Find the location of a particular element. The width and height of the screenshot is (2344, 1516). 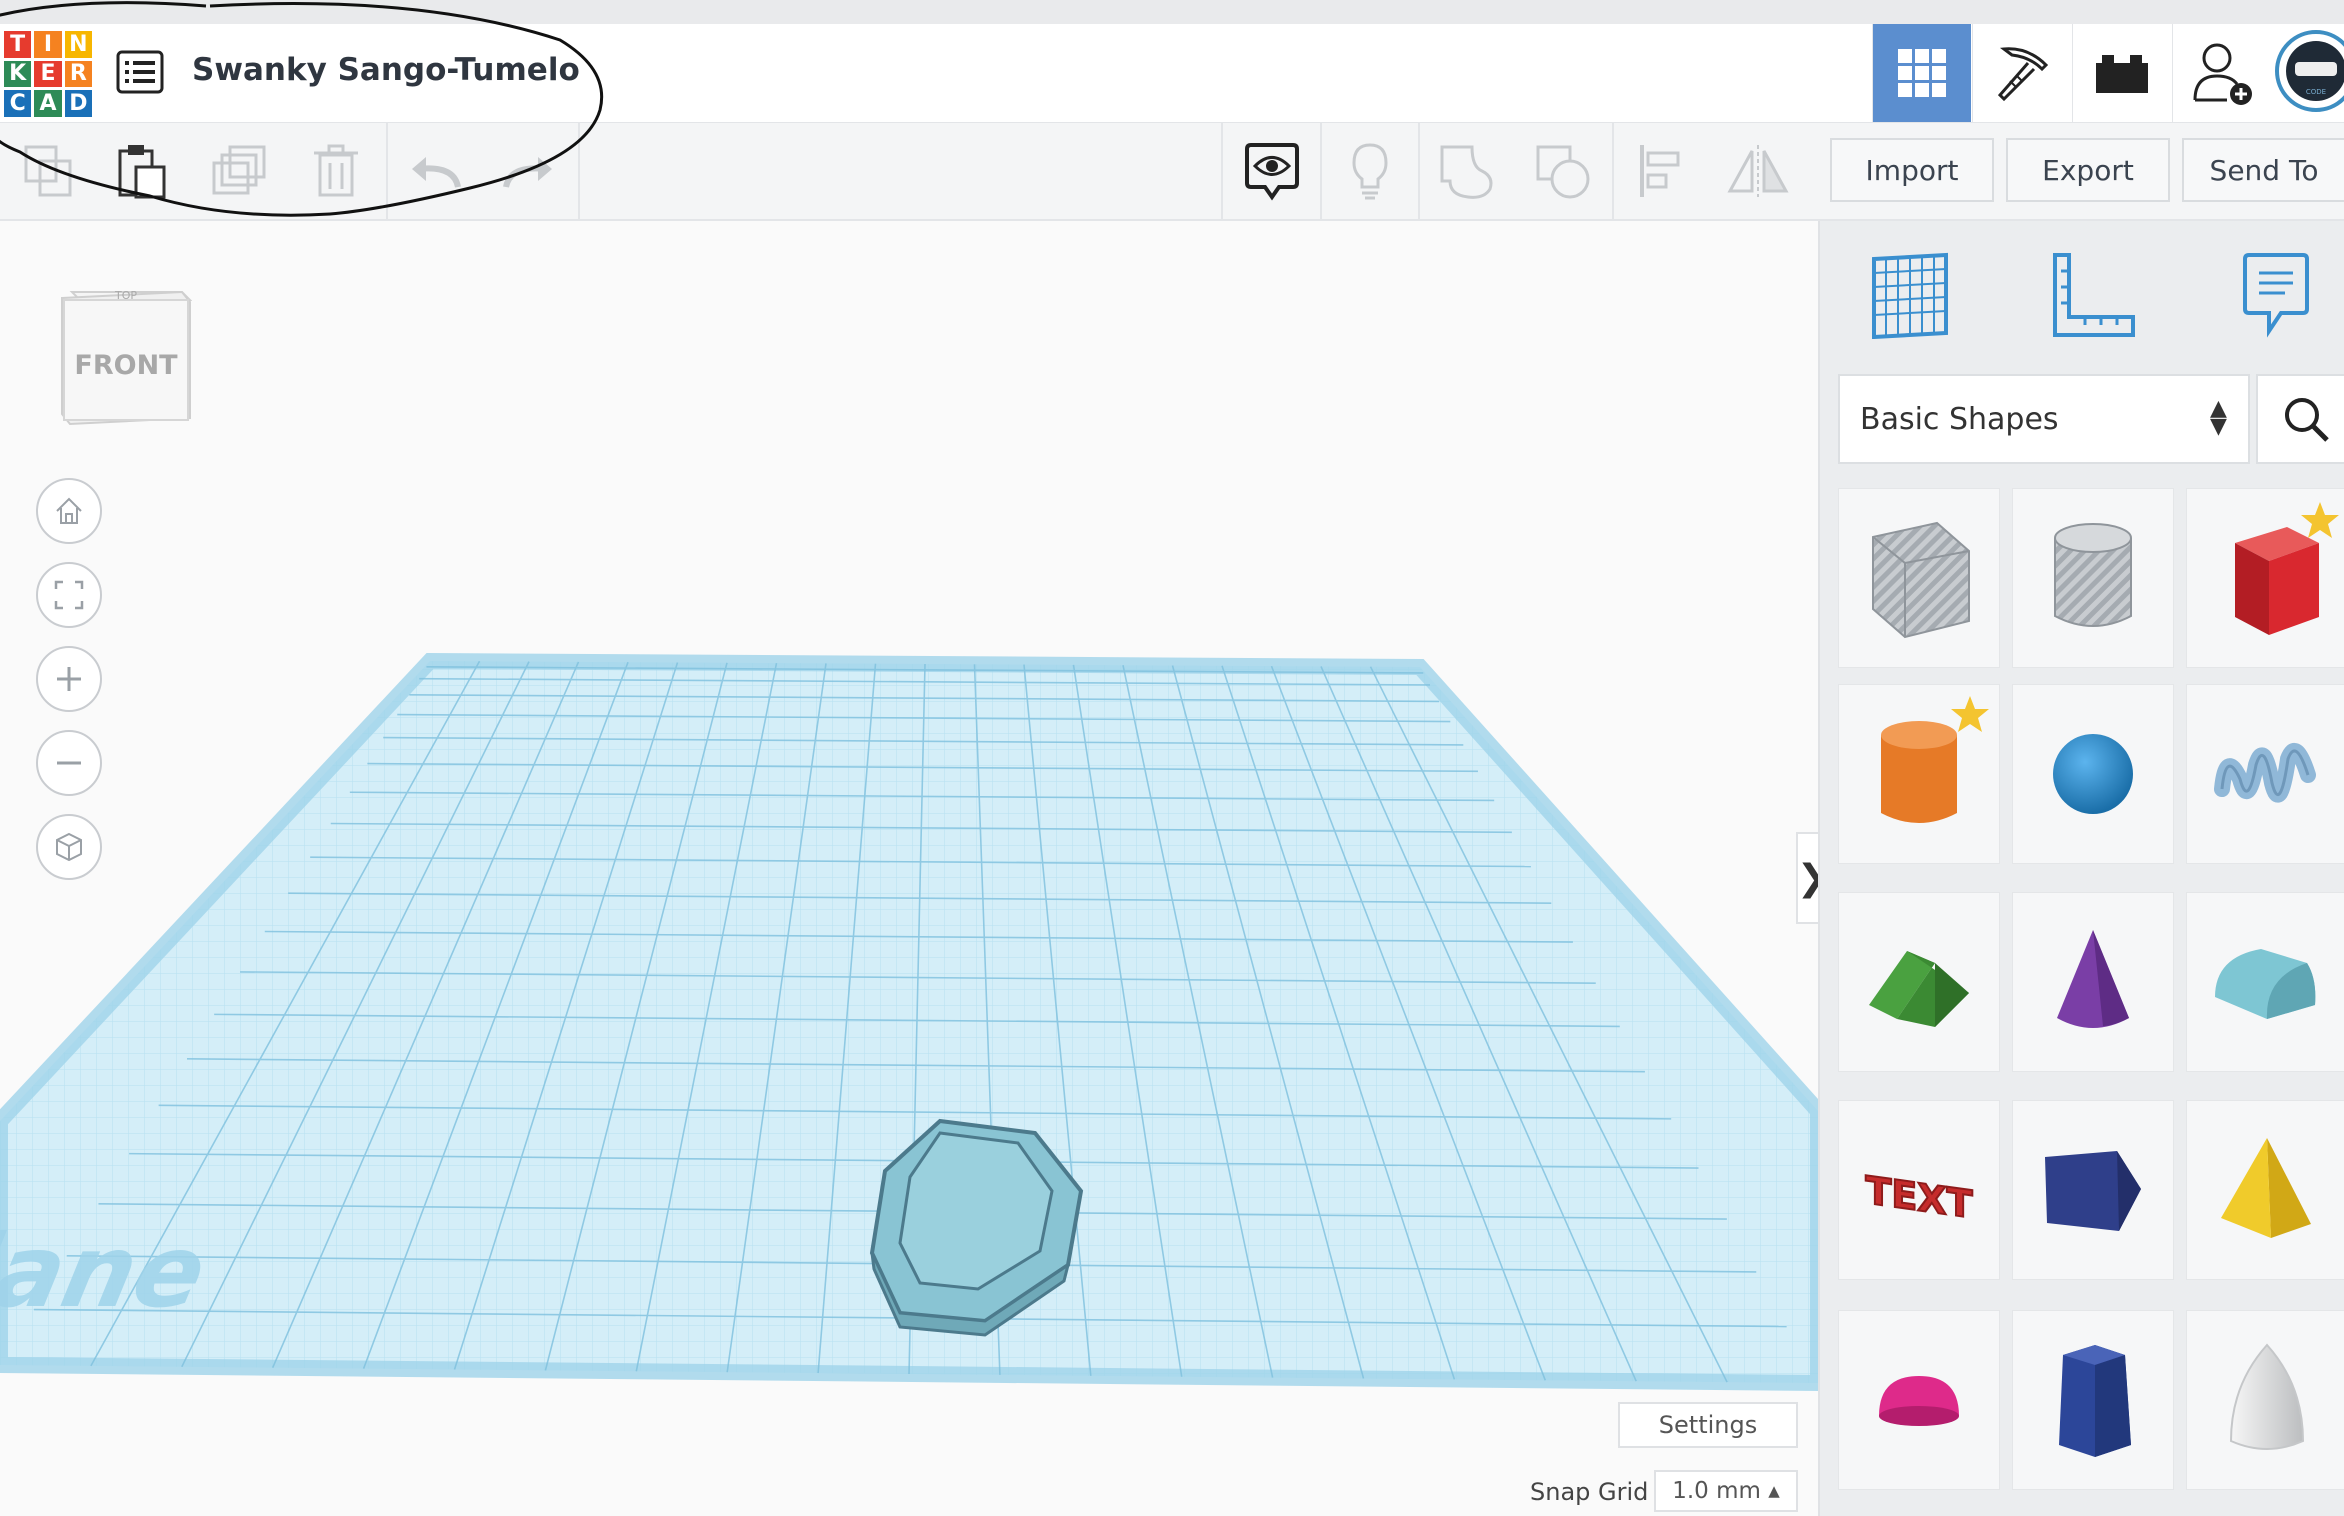

box-hole-icon is located at coordinates (1921, 580).